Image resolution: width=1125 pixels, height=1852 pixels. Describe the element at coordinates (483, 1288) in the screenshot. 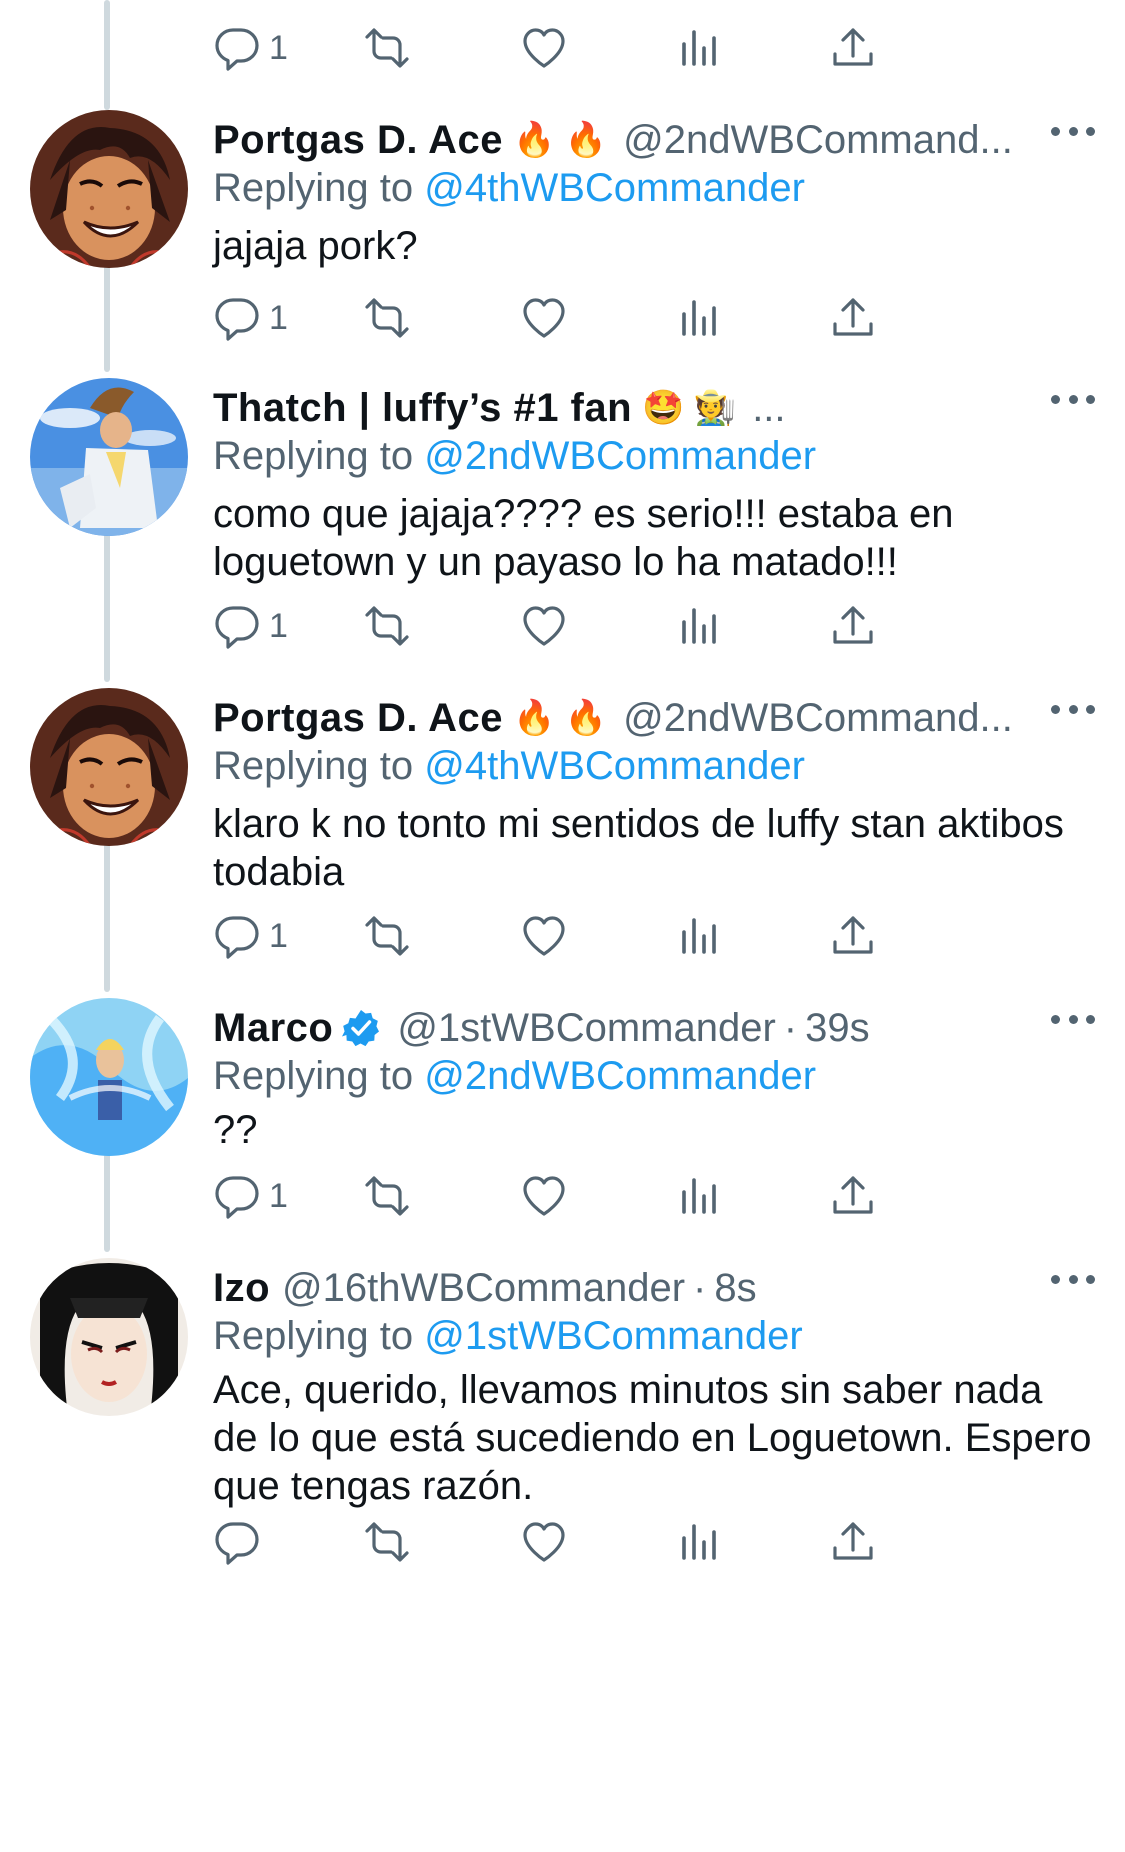

I see `handle: @16thWBCommander` at that location.